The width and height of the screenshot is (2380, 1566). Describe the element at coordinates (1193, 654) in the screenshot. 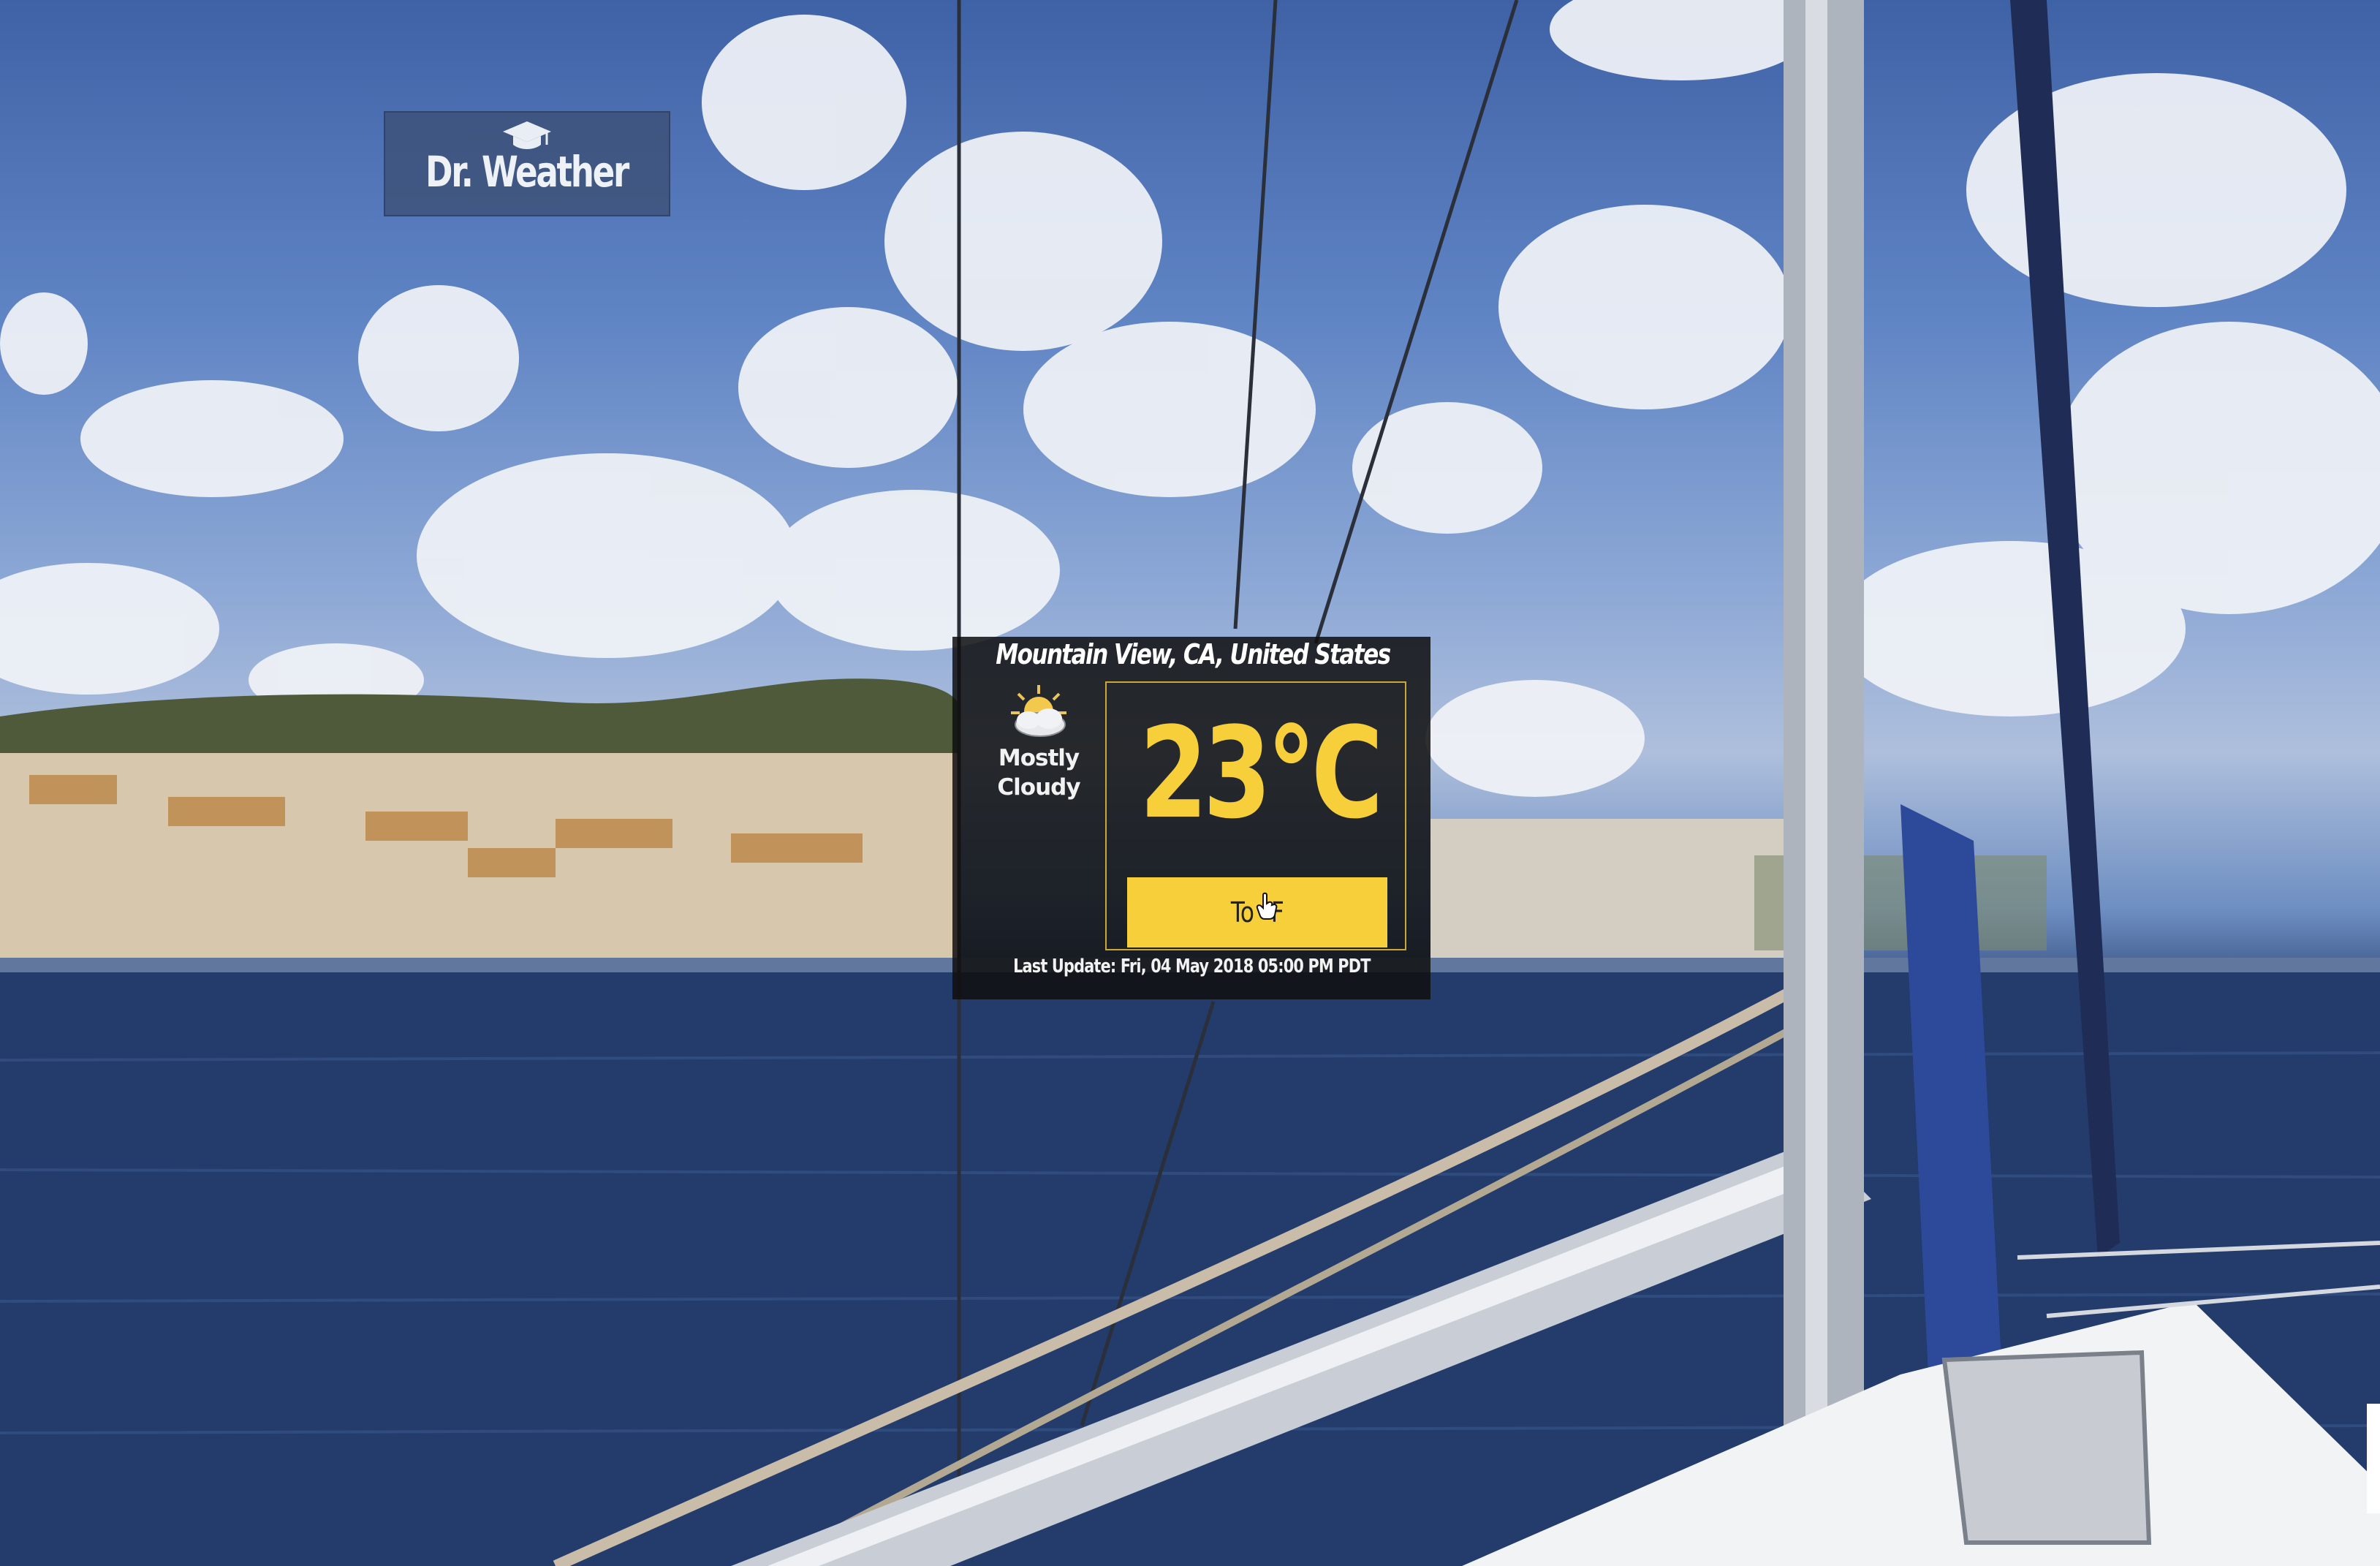

I see `location-title: Mountain View, CA, United States` at that location.